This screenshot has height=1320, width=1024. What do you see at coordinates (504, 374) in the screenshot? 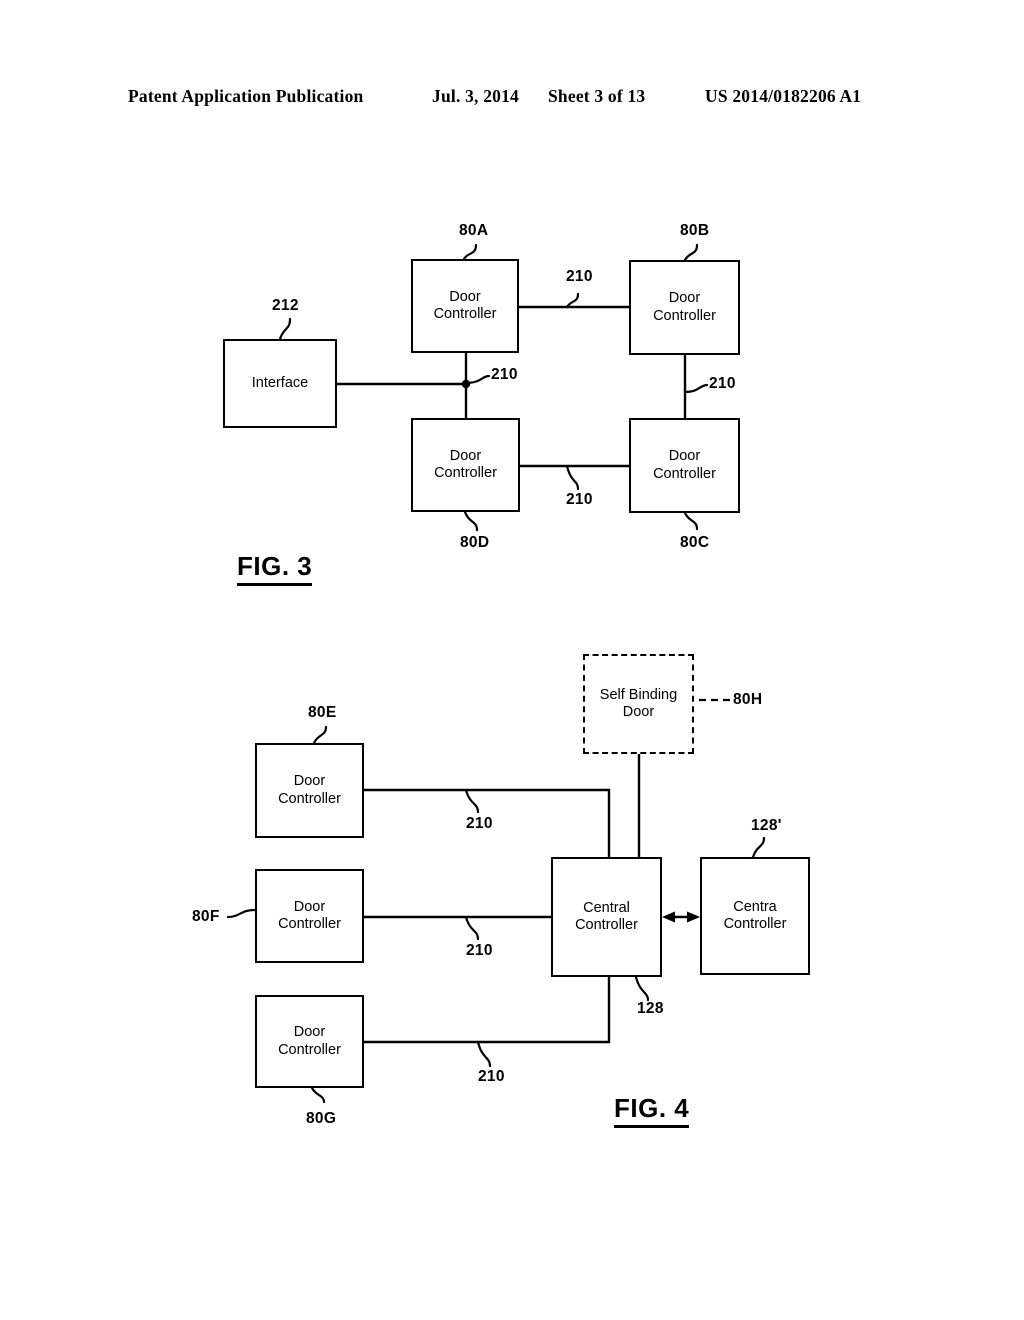
I see `ref-numeral-210-ad: 210` at bounding box center [504, 374].